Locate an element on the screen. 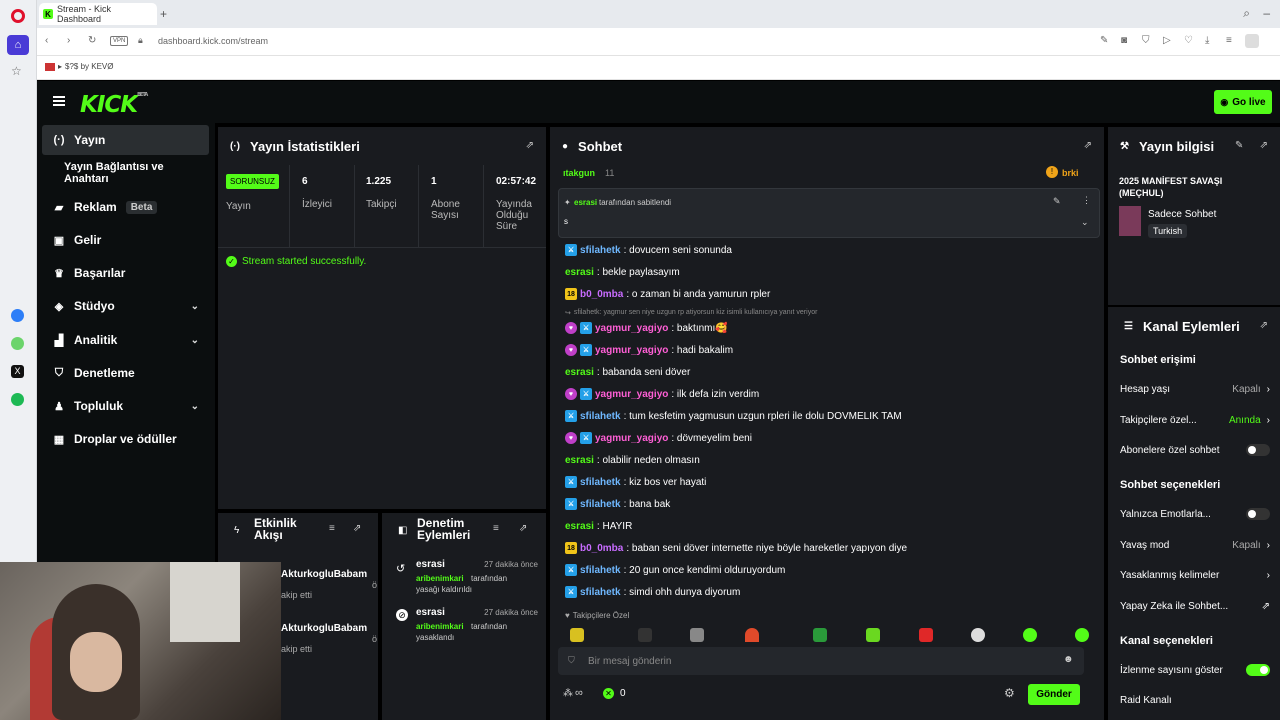 This screenshot has height=720, width=1280. send-button: Gönder is located at coordinates (1054, 694).